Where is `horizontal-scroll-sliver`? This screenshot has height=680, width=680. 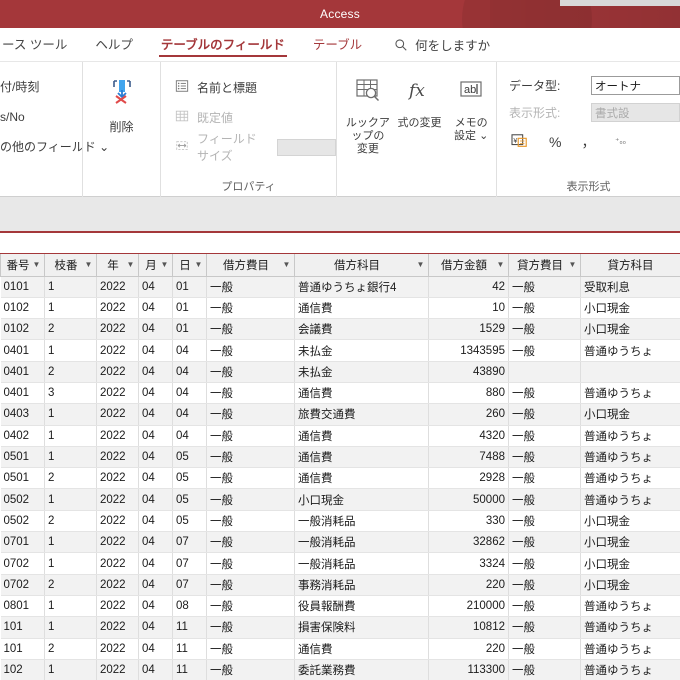
horizontal-scroll-sliver is located at coordinates (620, 3).